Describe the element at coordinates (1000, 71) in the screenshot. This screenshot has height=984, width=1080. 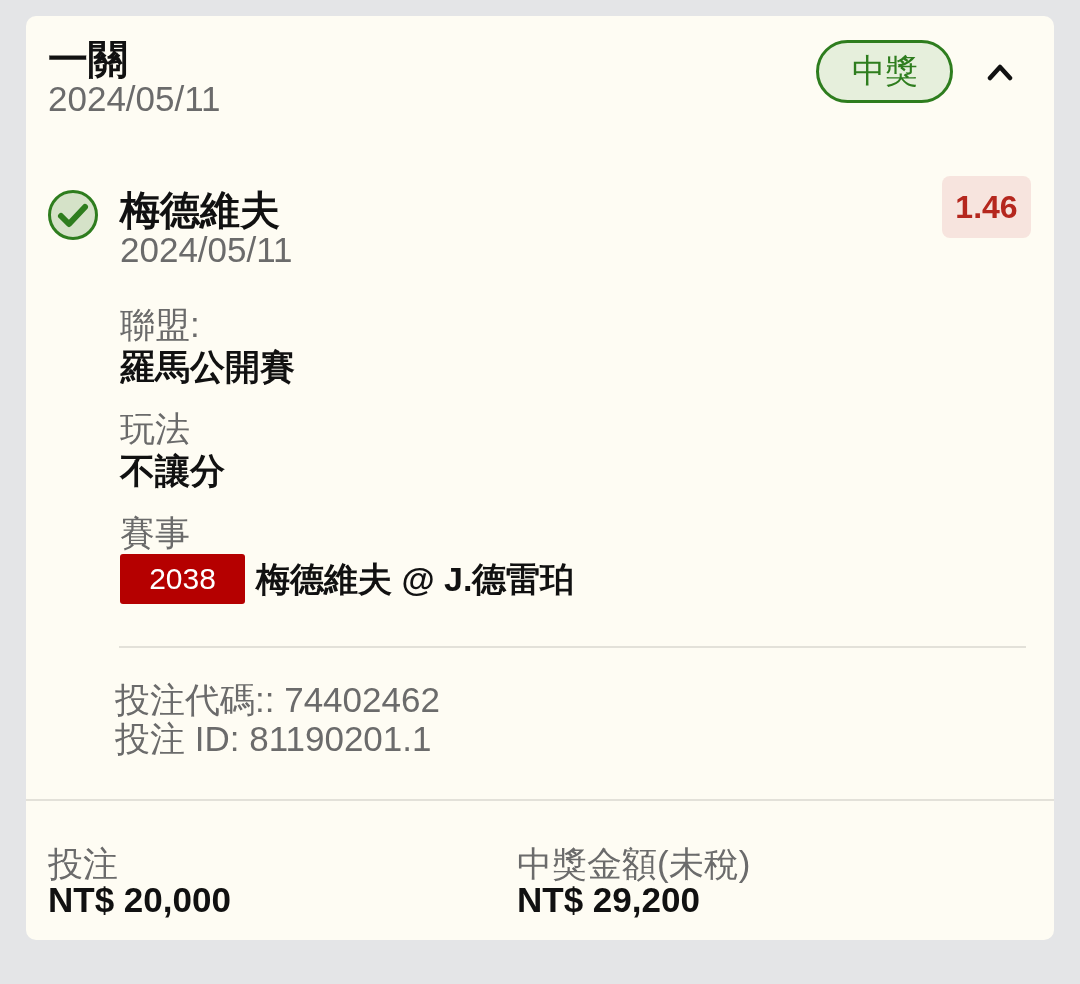
I see `chevron-up-icon` at that location.